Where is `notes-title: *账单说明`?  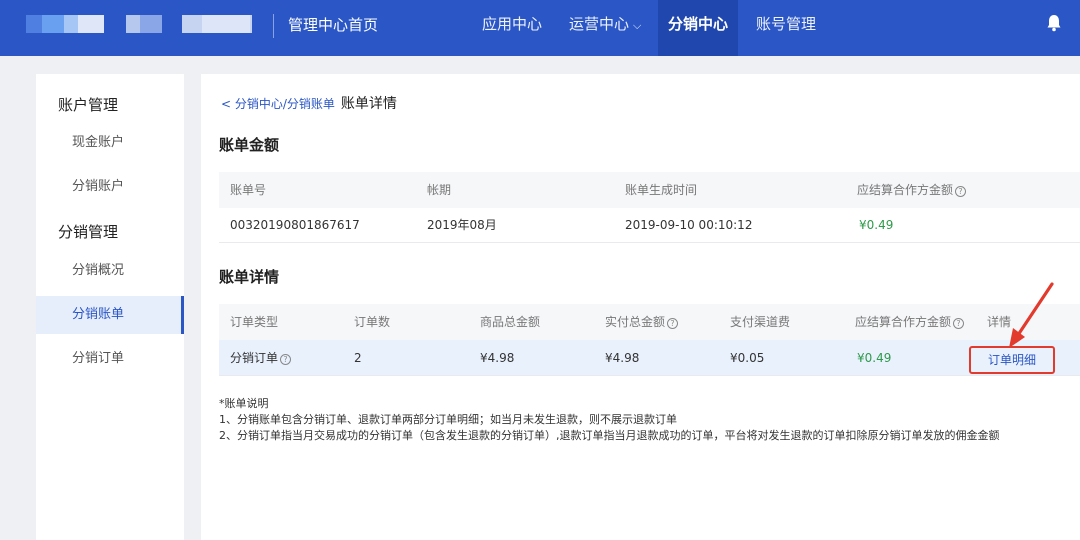 notes-title: *账单说明 is located at coordinates (244, 403).